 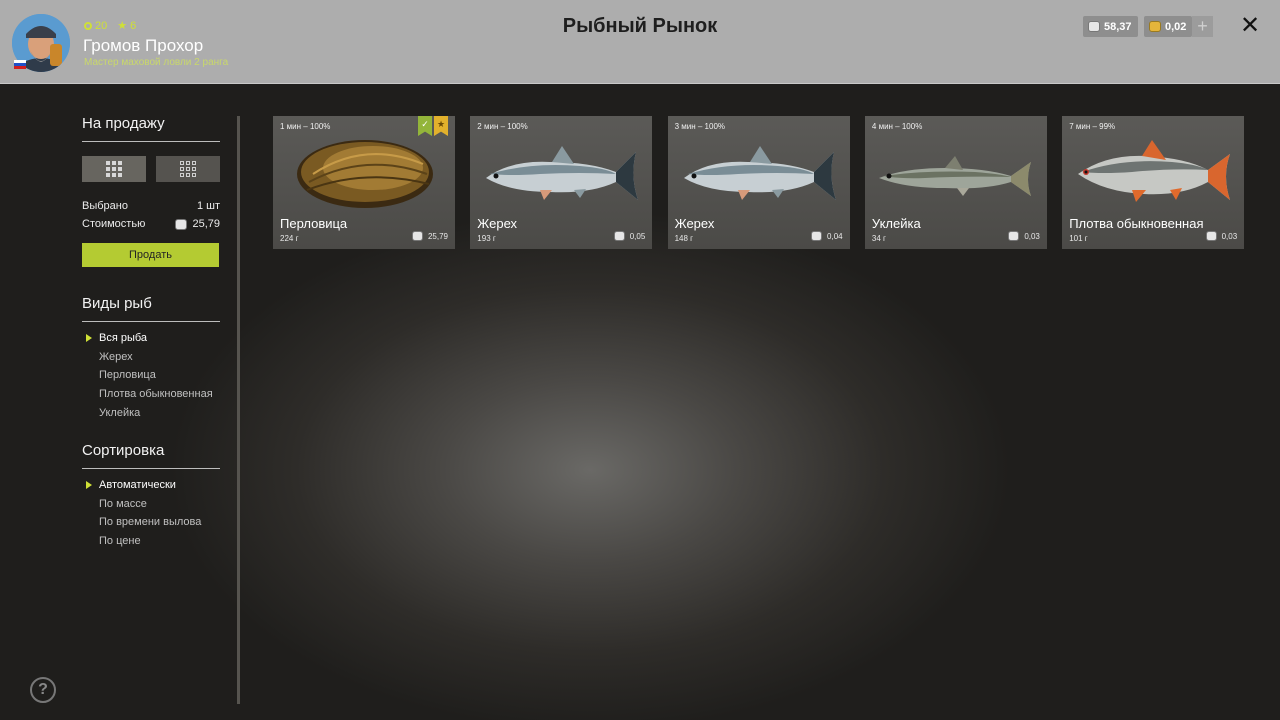 I want to click on player-rank: Мастер маховой ловли 2 ранга, so click(x=156, y=62).